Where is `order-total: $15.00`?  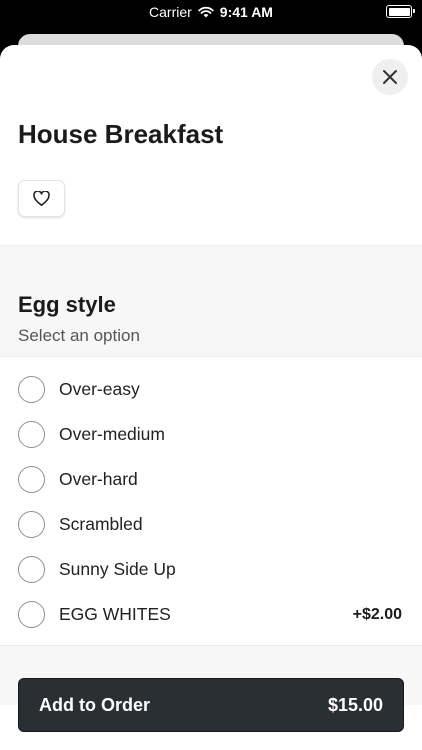
order-total: $15.00 is located at coordinates (355, 704).